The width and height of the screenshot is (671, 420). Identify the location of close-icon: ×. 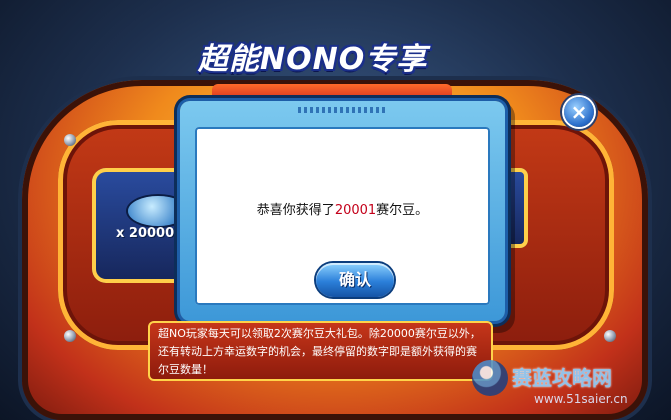
(579, 112).